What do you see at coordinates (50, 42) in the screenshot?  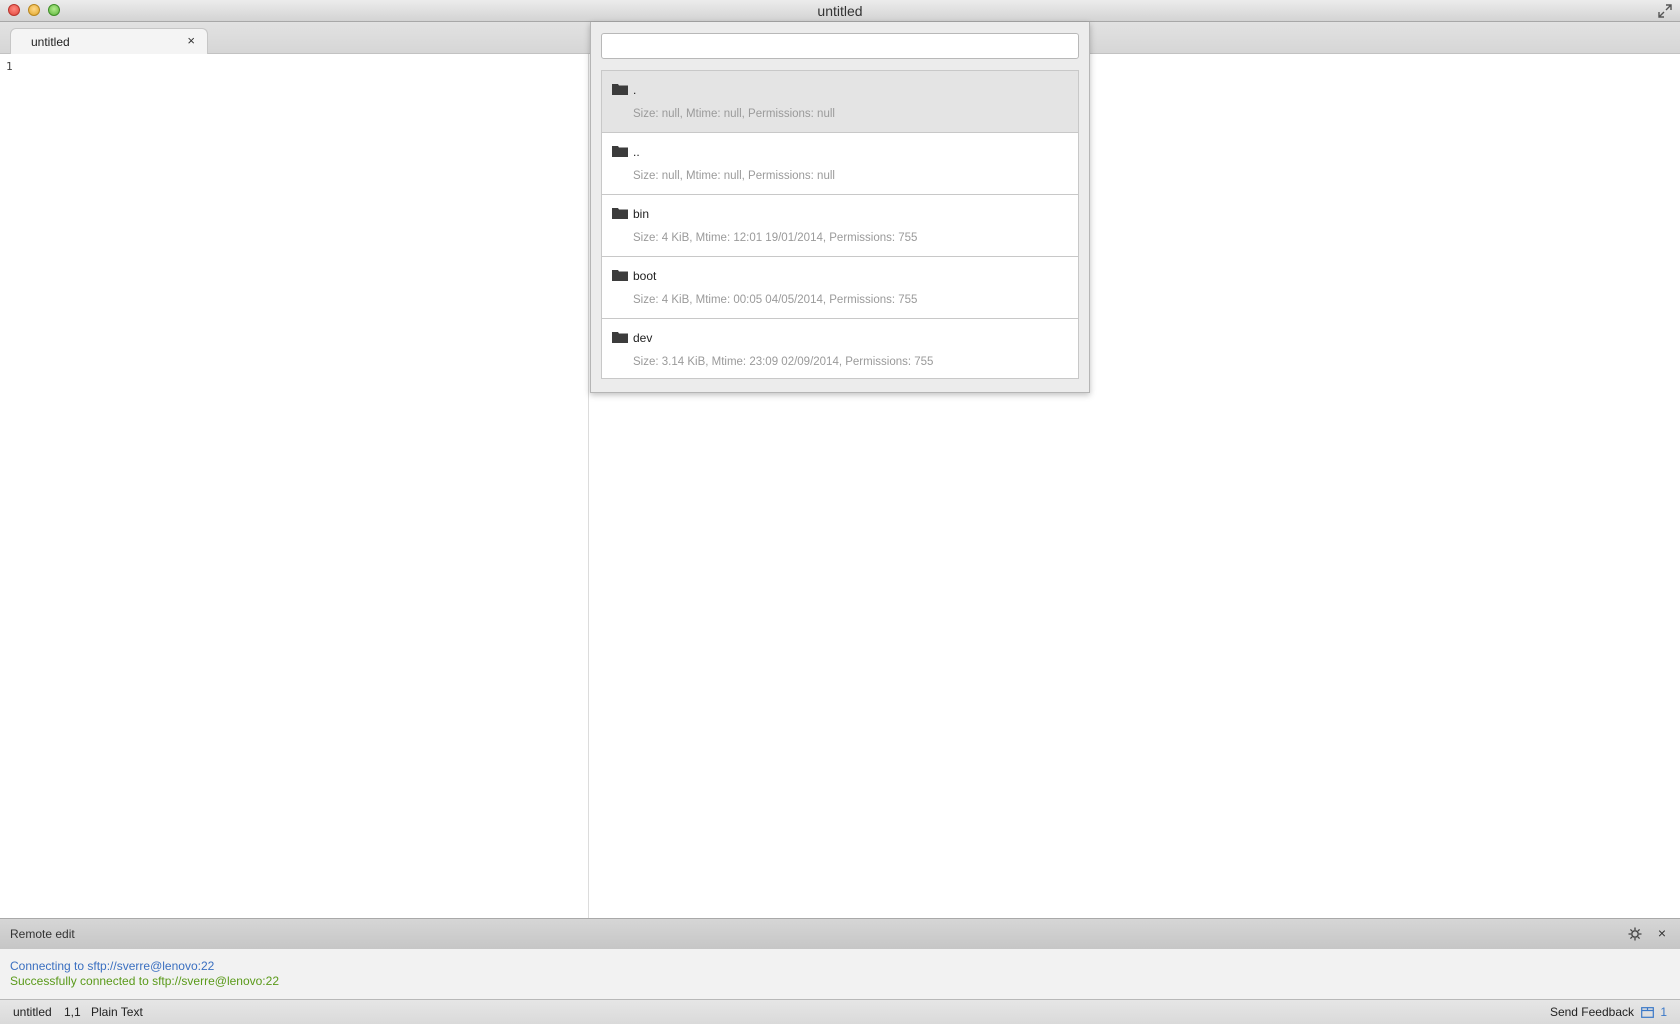 I see `tab-label: untitled` at bounding box center [50, 42].